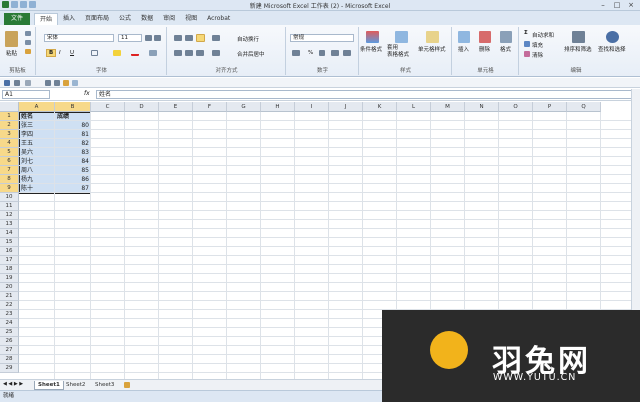 This screenshot has height=402, width=640. Describe the element at coordinates (127, 385) in the screenshot. I see `new-sheet-icon` at that location.